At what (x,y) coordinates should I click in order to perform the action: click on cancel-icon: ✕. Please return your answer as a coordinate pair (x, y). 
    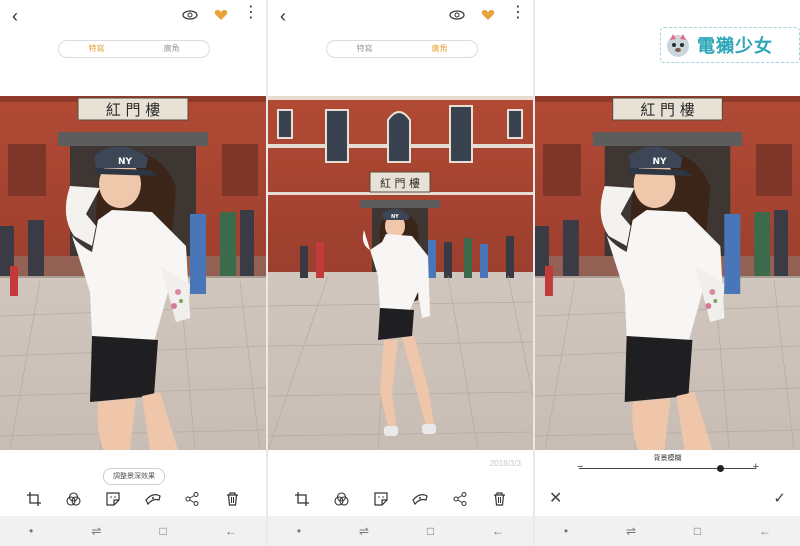
    Looking at the image, I should click on (555, 499).